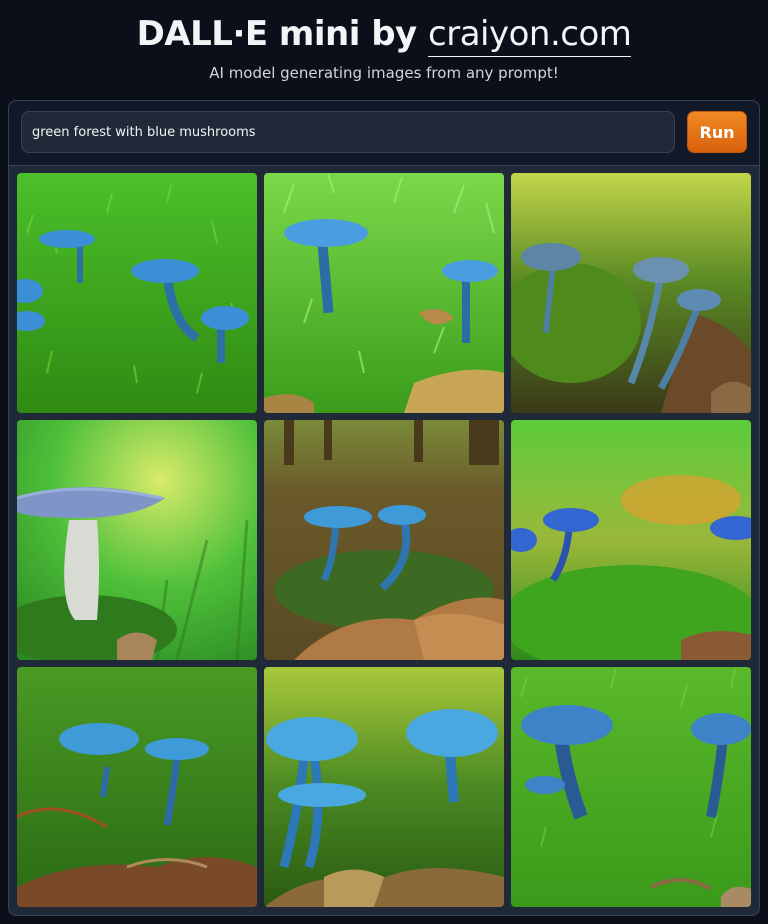 This screenshot has height=924, width=768. I want to click on title-prefix: DALL·E mini by, so click(277, 34).